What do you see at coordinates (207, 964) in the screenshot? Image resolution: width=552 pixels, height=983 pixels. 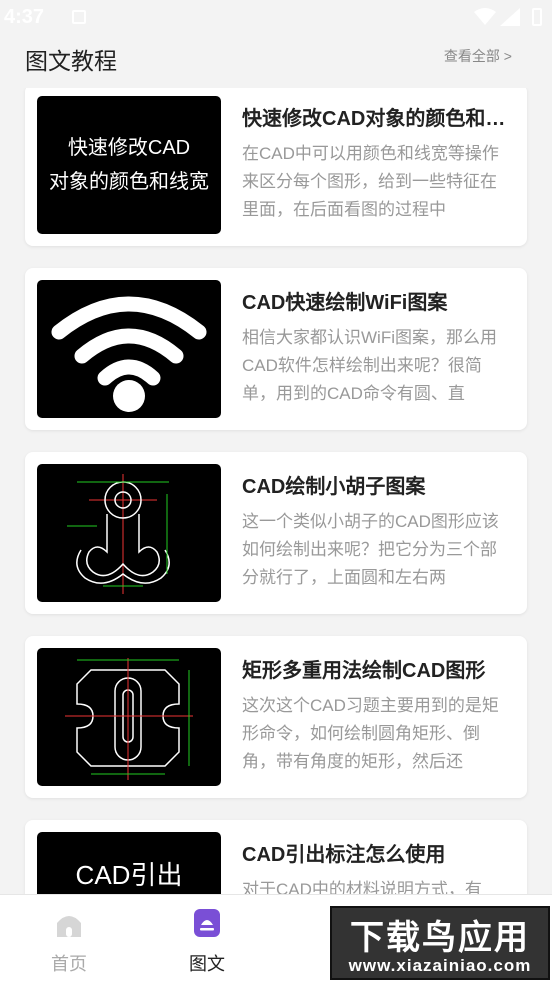 I see `tab-article-label: 图文` at bounding box center [207, 964].